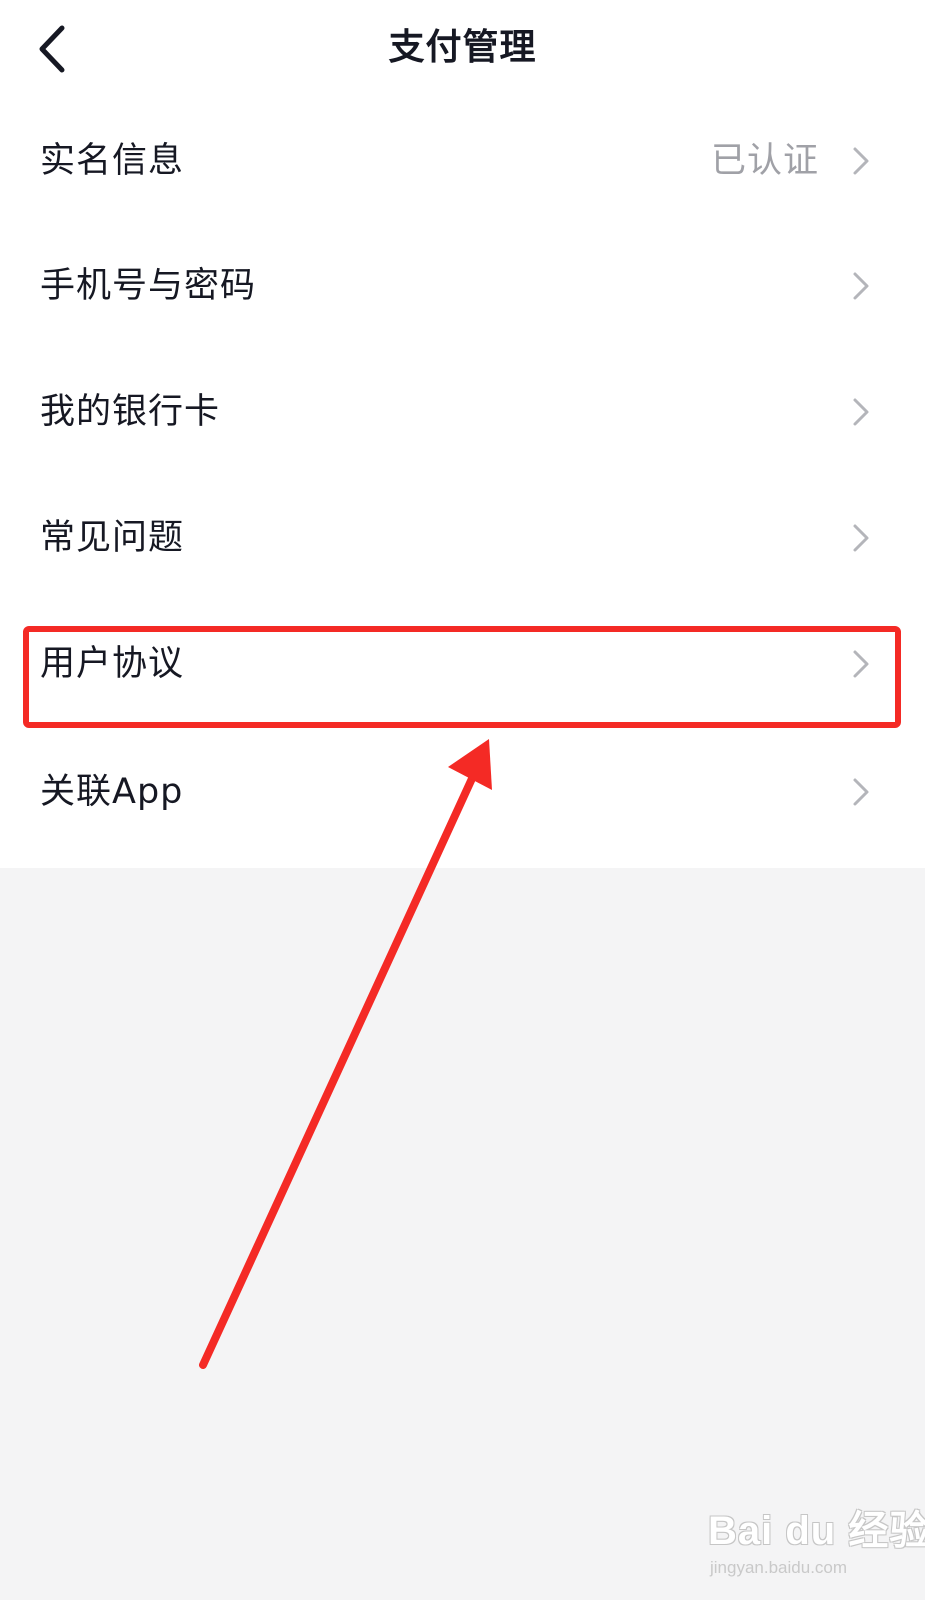 Image resolution: width=925 pixels, height=1600 pixels. I want to click on highlight-box, so click(462, 677).